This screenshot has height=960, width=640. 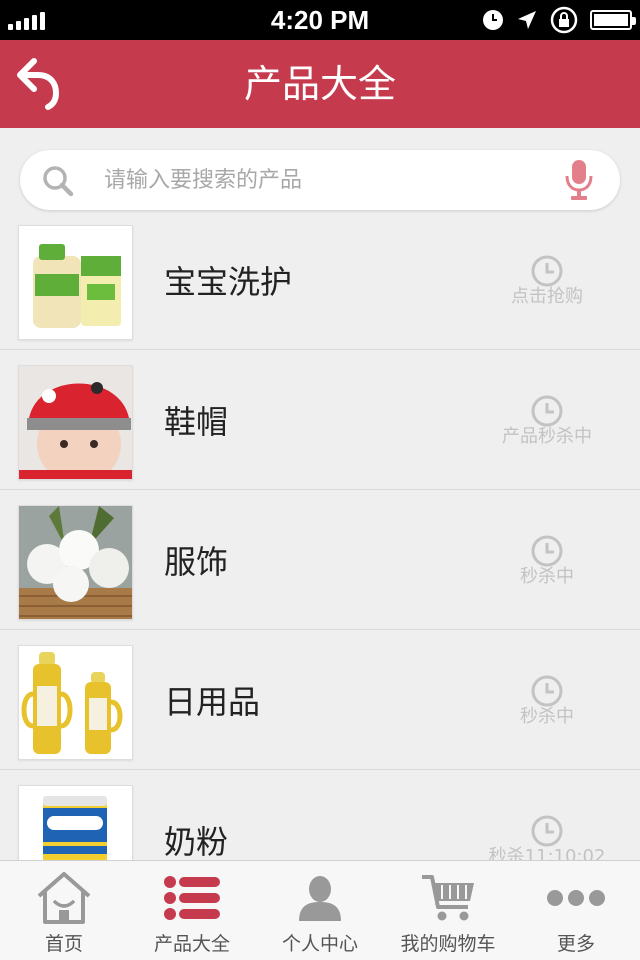 I want to click on search-bar, so click(x=320, y=180).